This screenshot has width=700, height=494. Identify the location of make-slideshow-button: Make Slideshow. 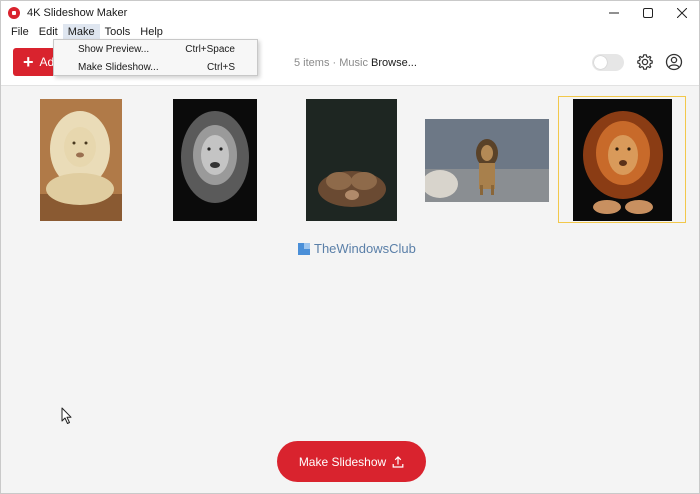
(351, 461).